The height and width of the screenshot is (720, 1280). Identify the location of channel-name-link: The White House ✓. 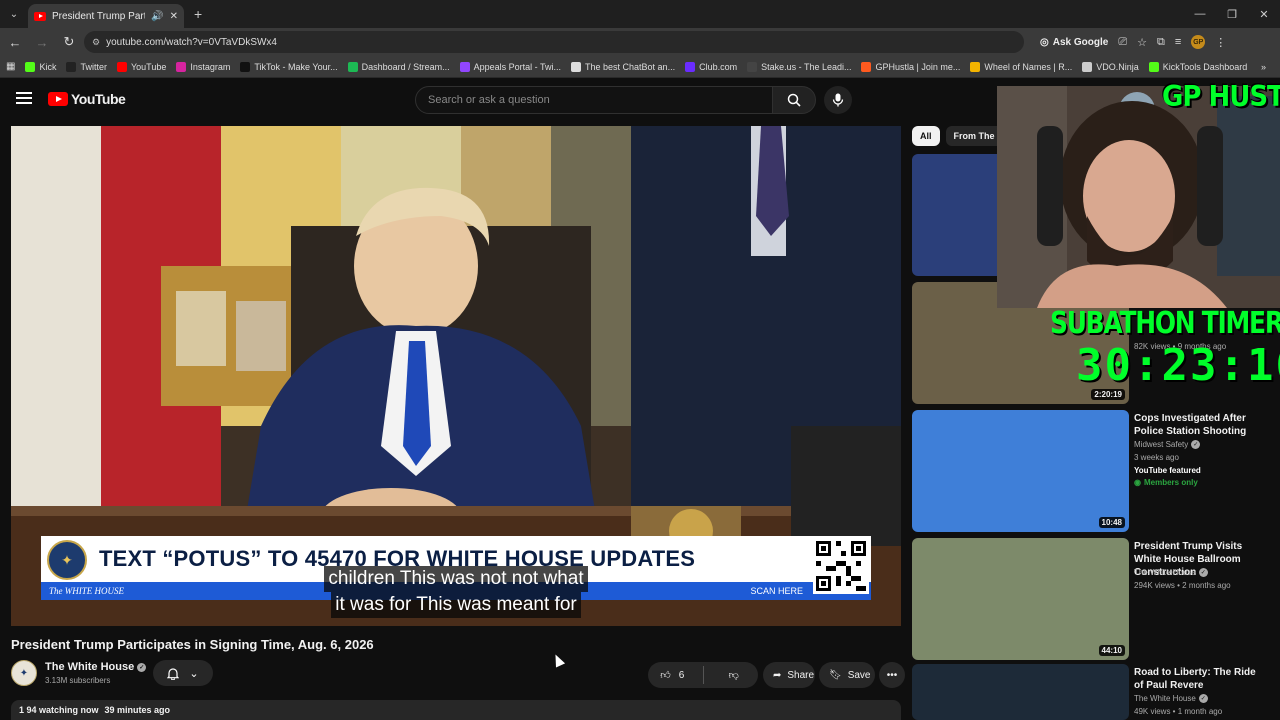
(96, 667).